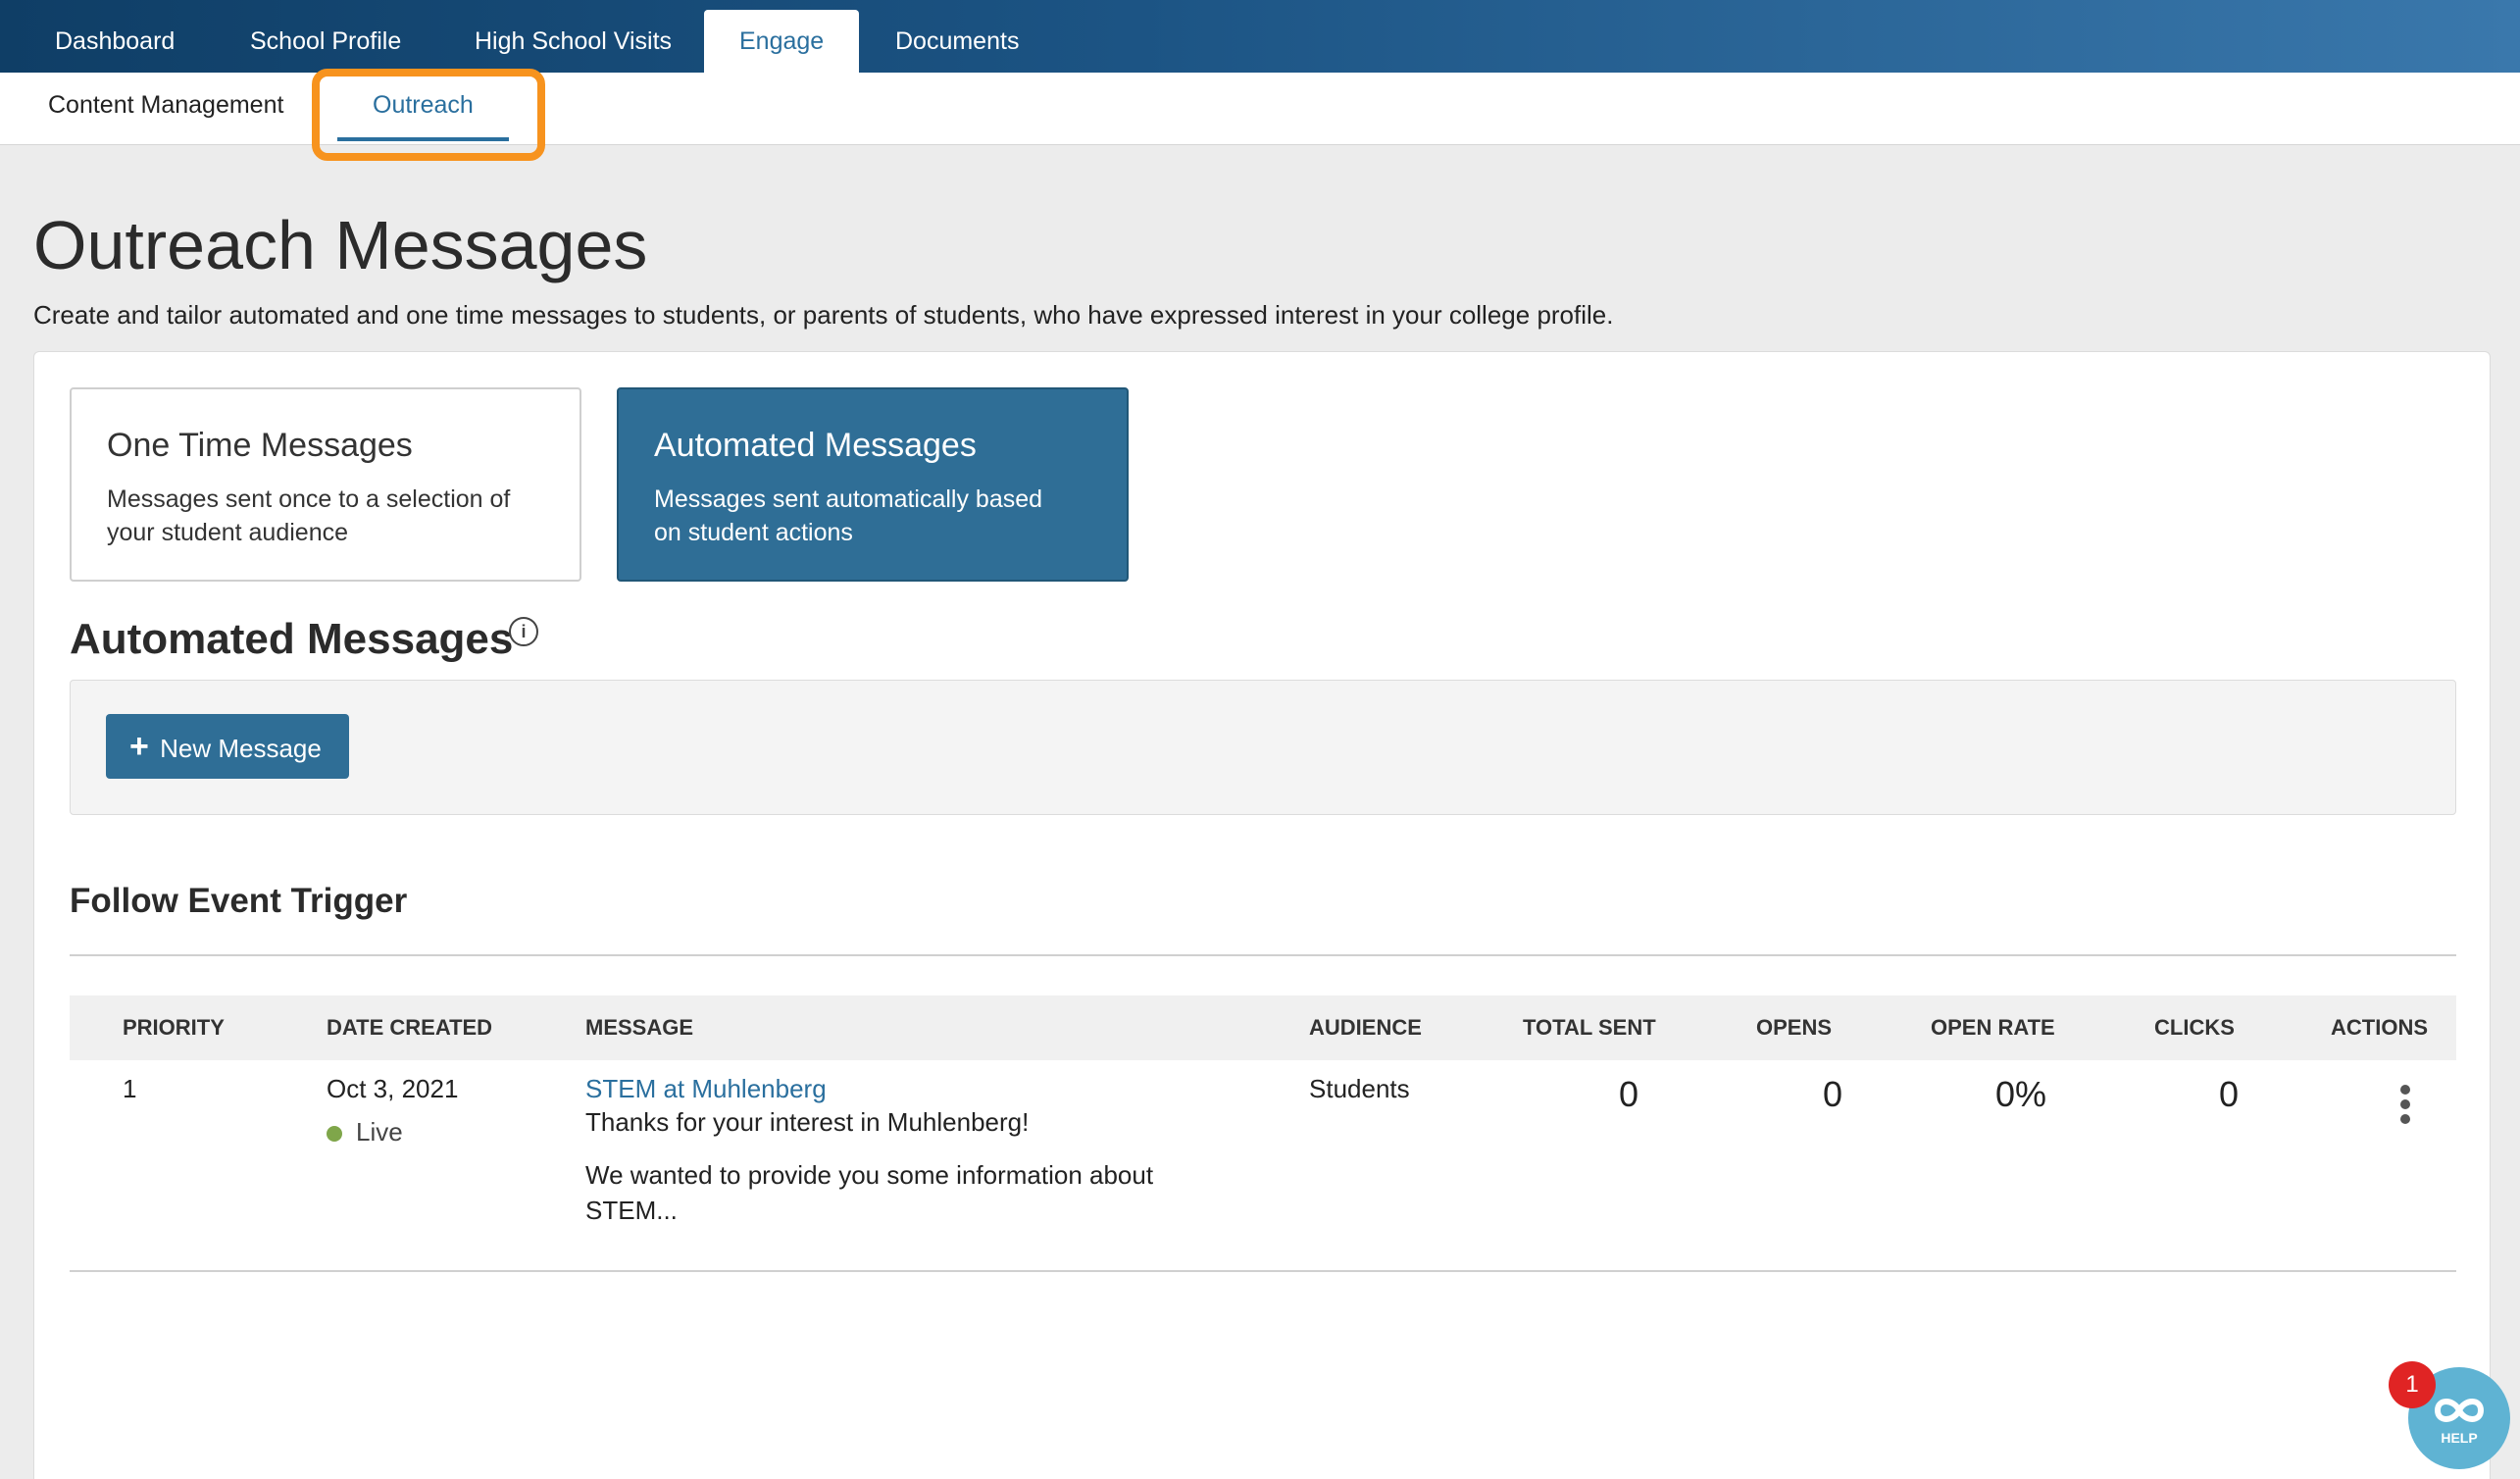 This screenshot has height=1479, width=2520. I want to click on active-tab-underline, so click(423, 139).